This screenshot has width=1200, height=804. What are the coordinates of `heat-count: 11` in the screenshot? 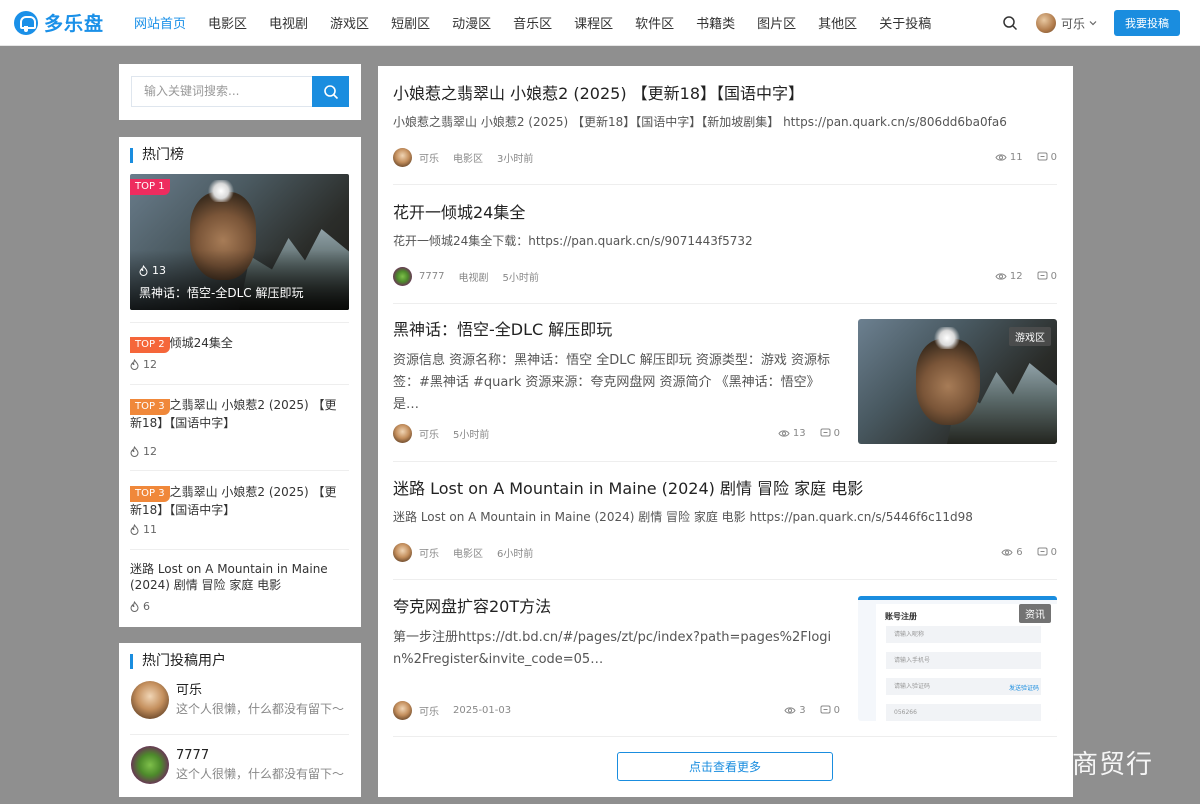 It's located at (143, 529).